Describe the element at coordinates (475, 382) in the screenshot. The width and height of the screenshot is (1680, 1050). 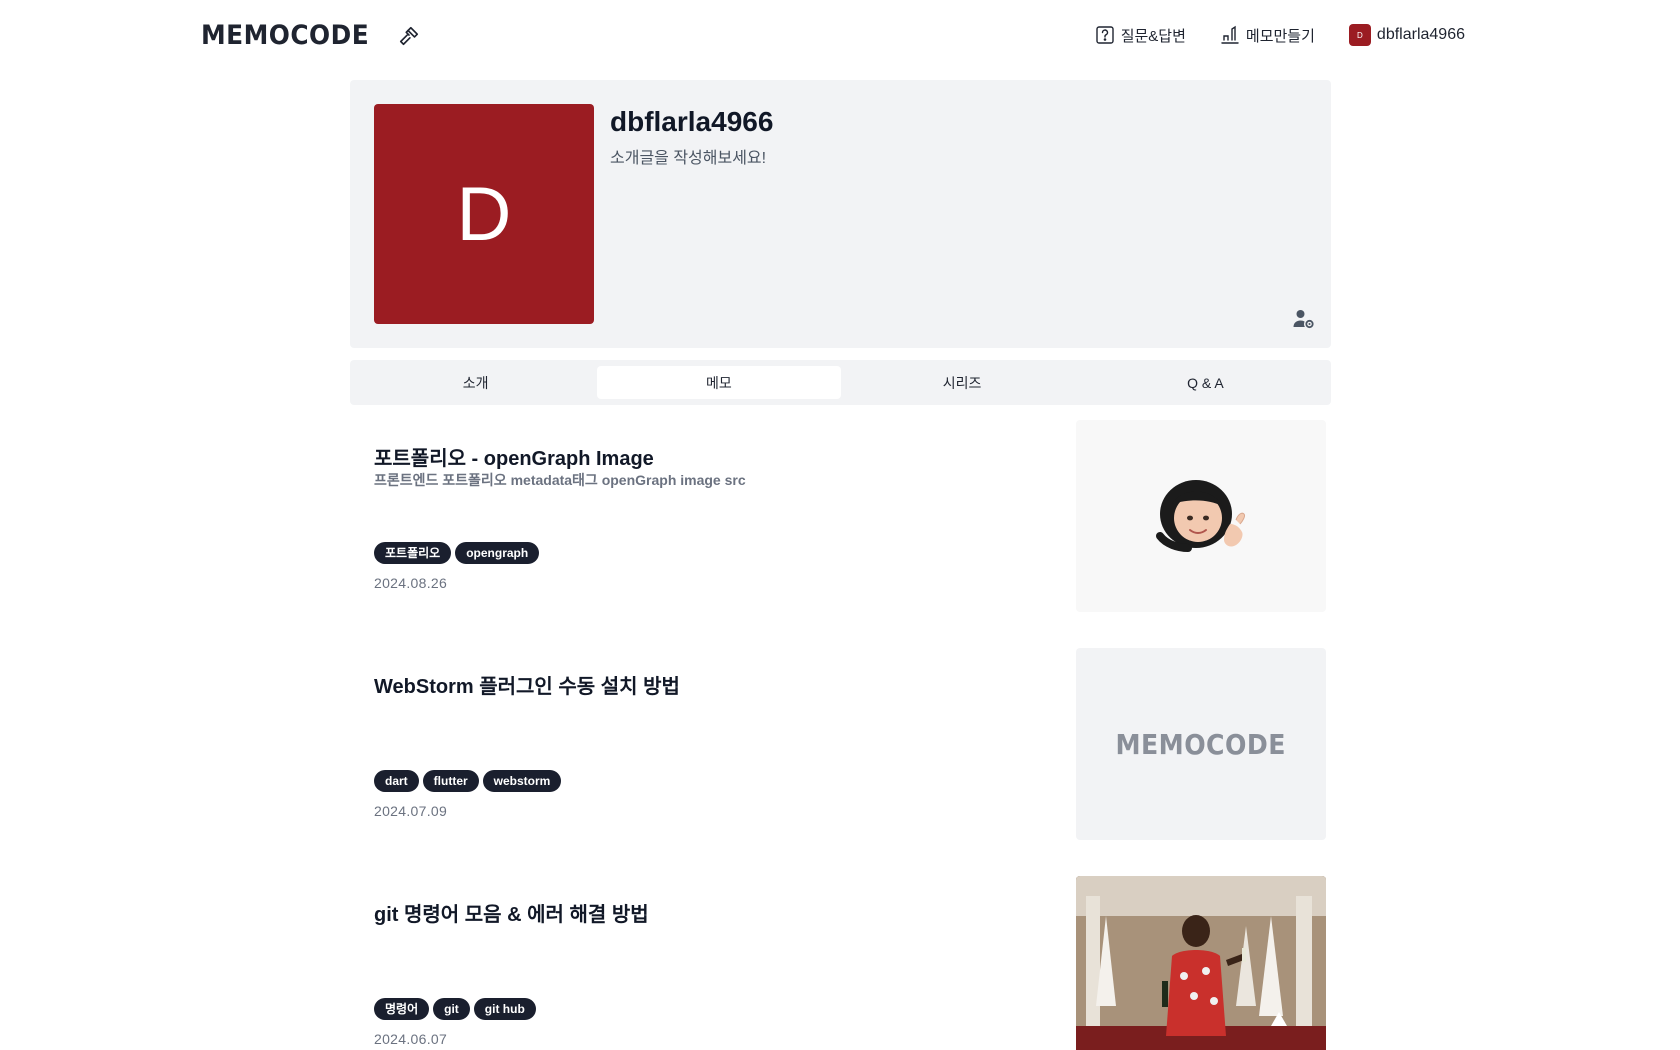
I see `tab-intro: 소개` at that location.